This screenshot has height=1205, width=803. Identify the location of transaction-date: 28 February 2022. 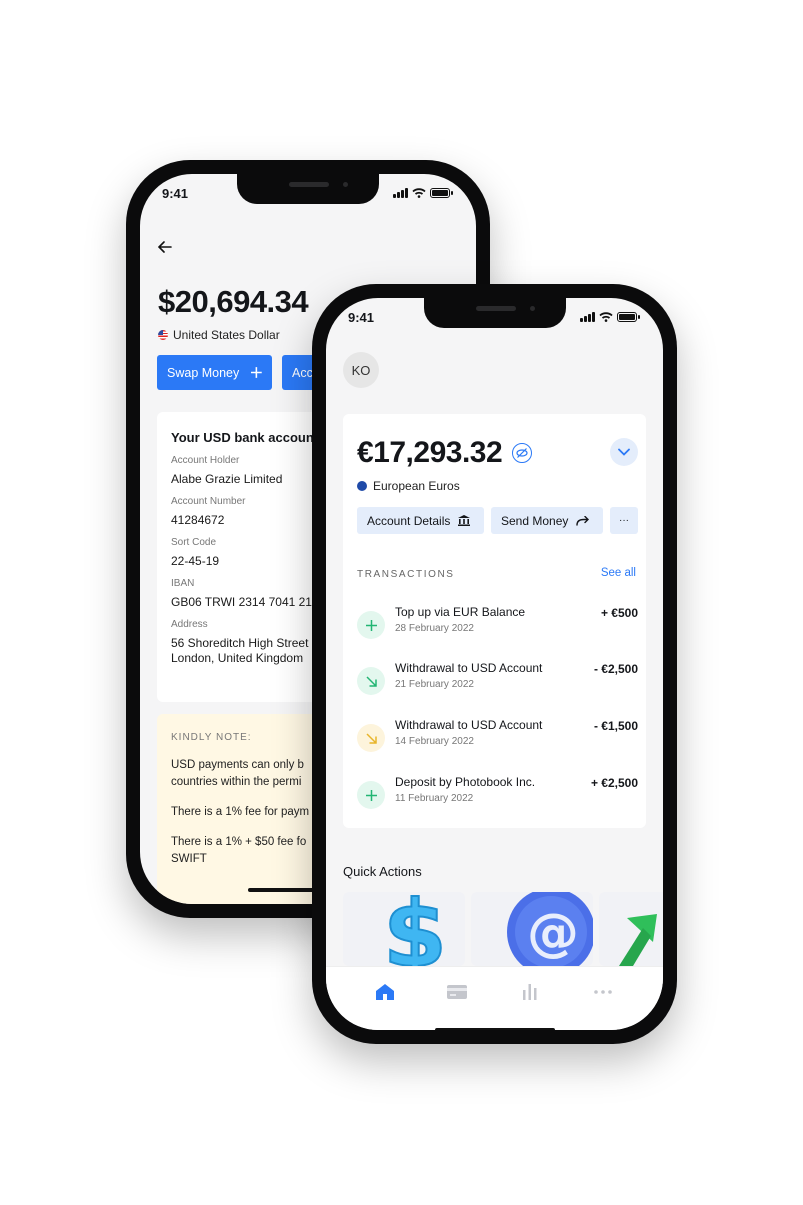
(434, 628).